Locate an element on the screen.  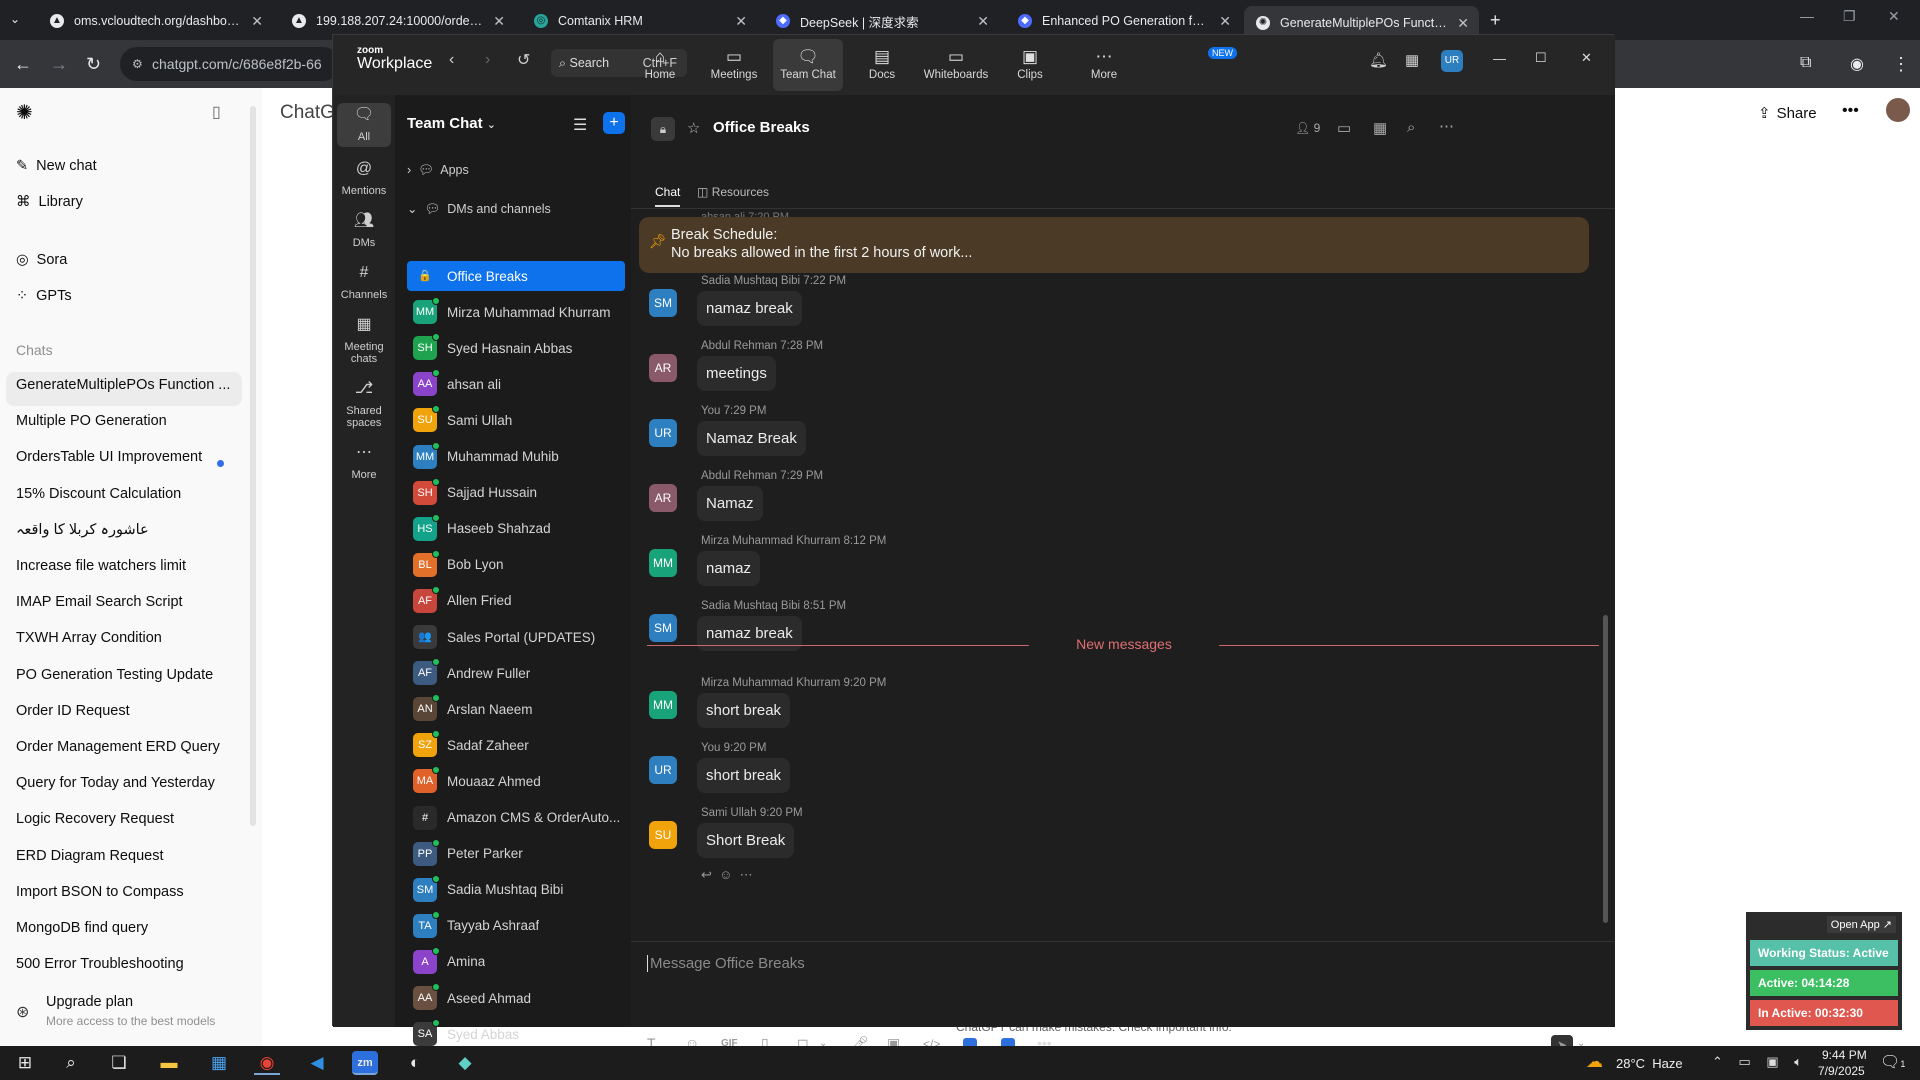
contact-item: AA ahsan ali is located at coordinates (516, 384).